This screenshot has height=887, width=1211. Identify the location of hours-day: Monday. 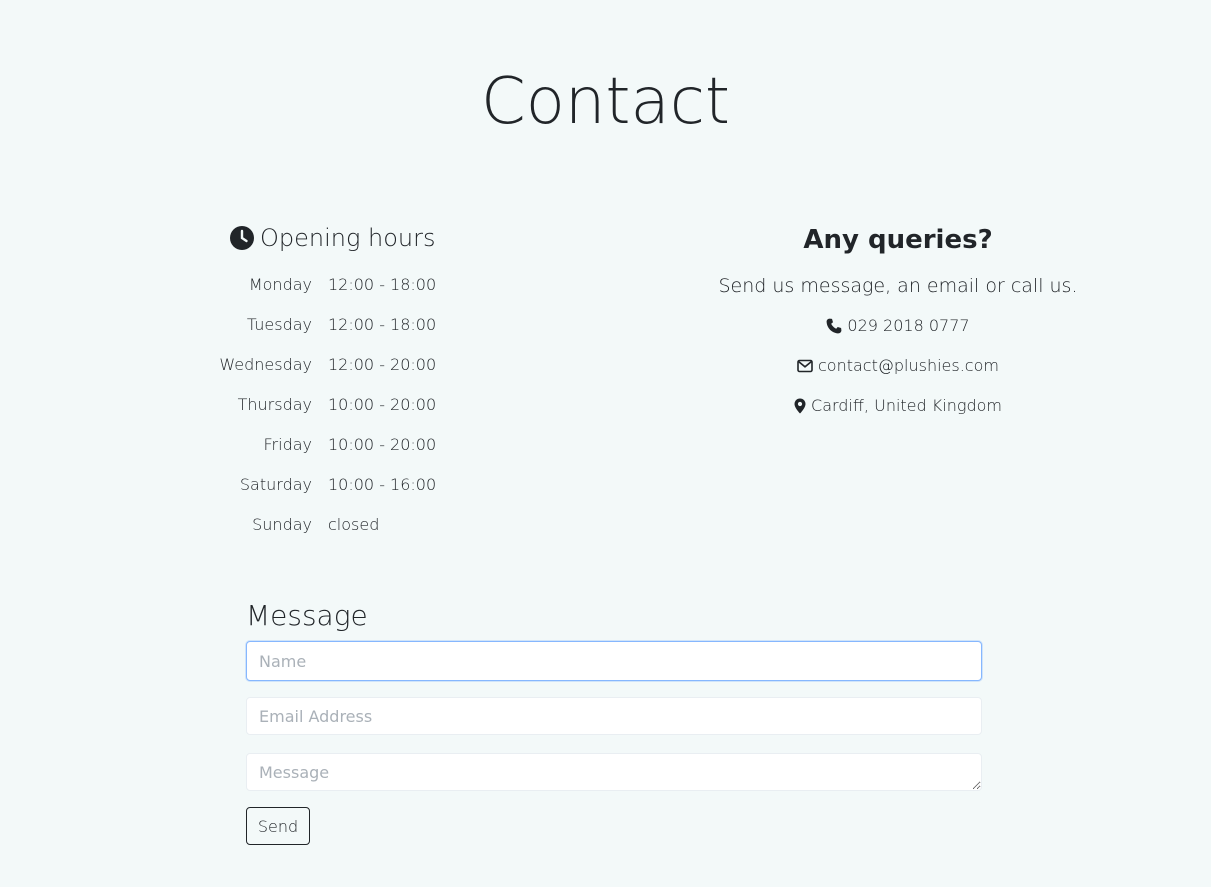
(280, 284).